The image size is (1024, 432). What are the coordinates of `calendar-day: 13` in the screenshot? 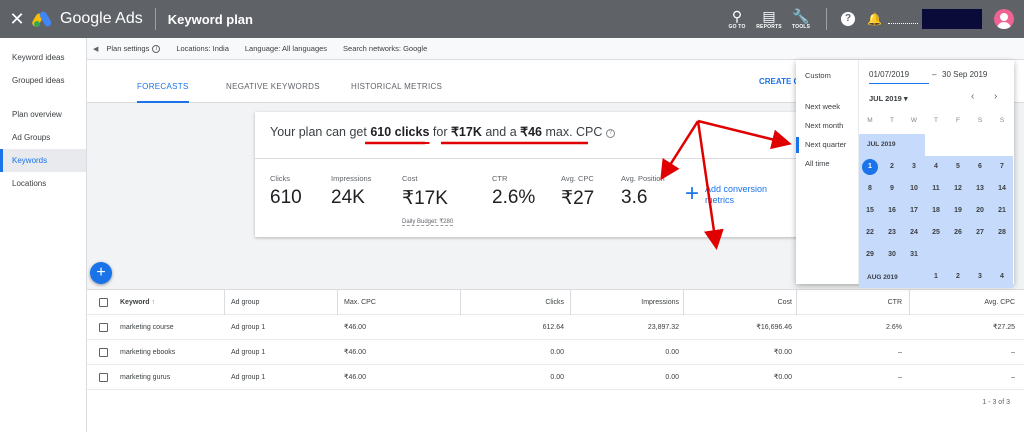 It's located at (980, 189).